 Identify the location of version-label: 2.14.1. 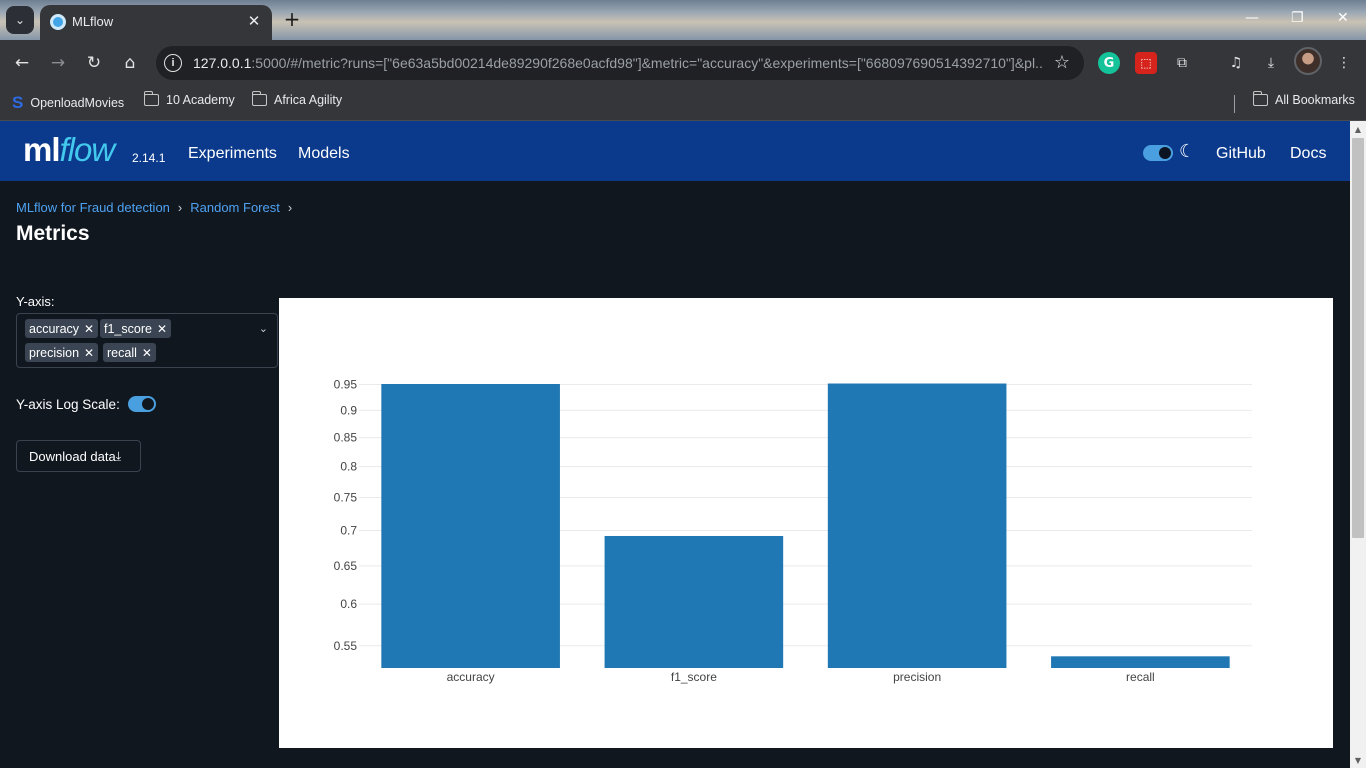
(149, 158).